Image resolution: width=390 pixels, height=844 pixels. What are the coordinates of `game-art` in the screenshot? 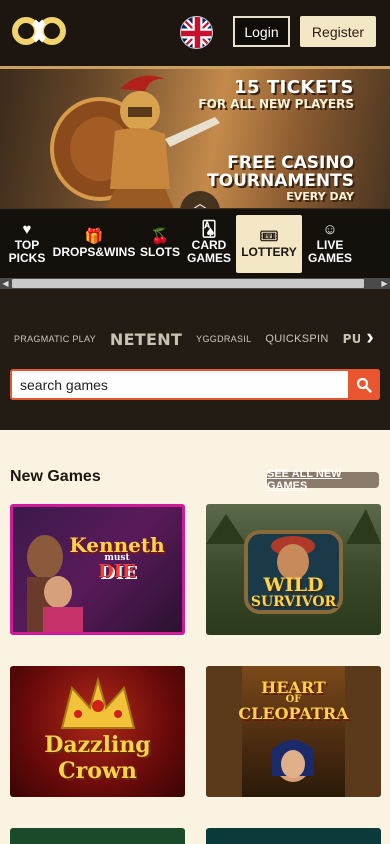 It's located at (293, 561).